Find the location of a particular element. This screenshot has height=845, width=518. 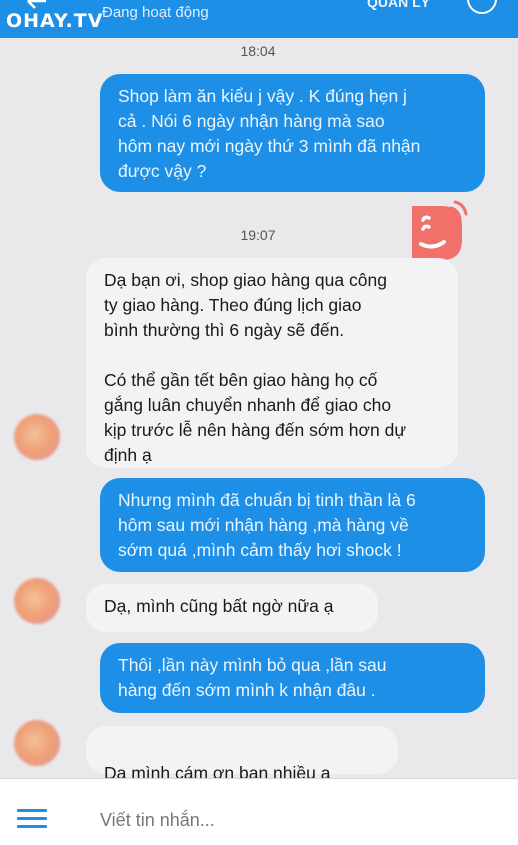

info-icon is located at coordinates (482, 7).